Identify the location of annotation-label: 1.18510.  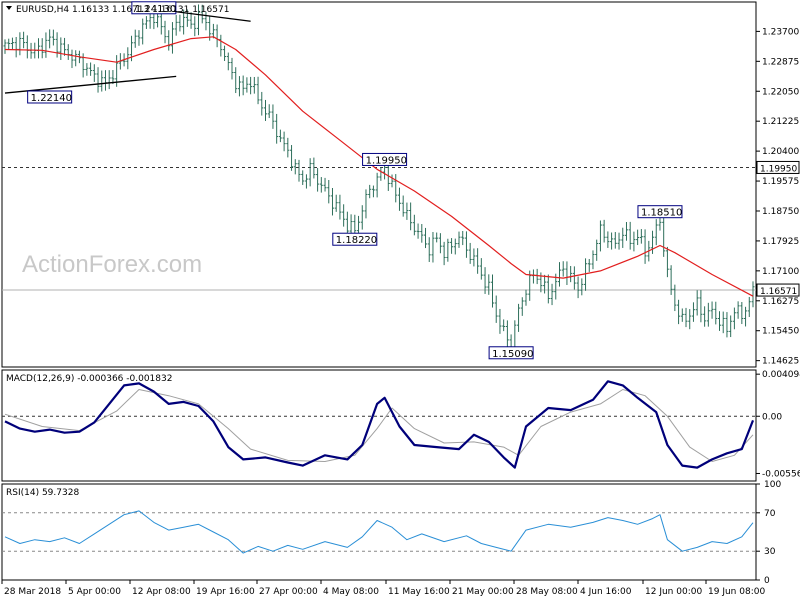
(661, 213).